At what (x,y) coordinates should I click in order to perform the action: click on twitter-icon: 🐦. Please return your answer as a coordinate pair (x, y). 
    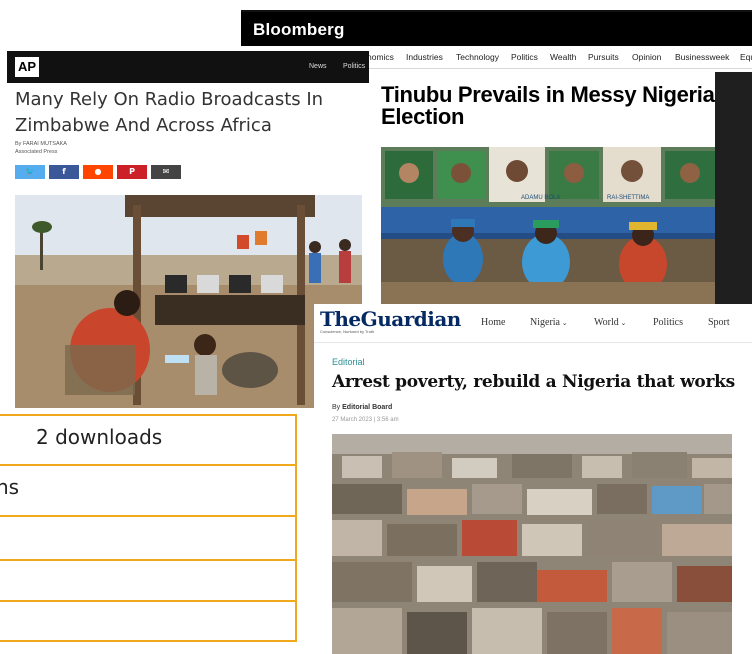
    Looking at the image, I should click on (30, 171).